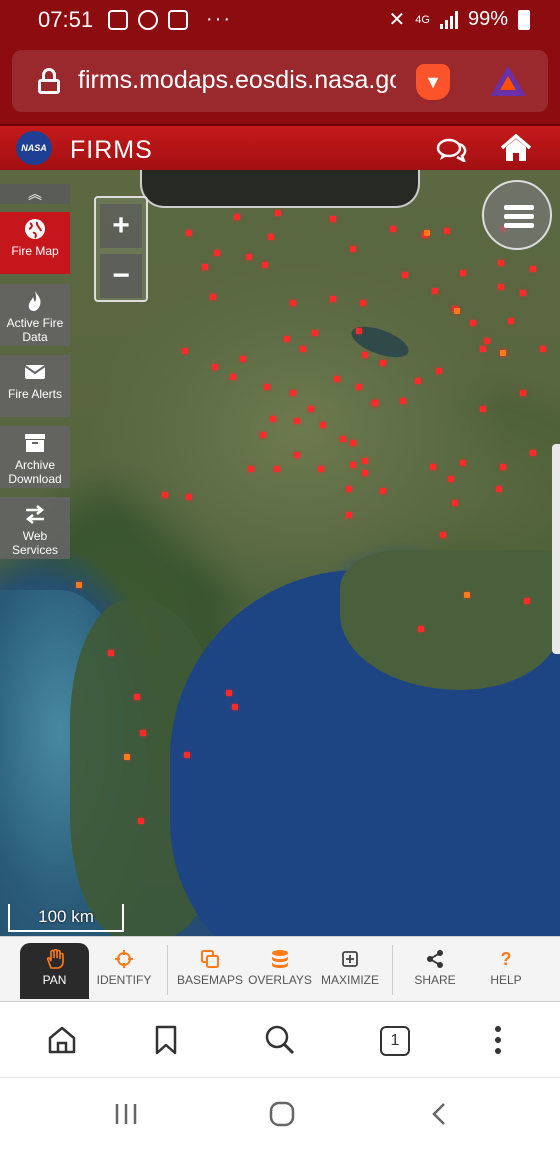  Describe the element at coordinates (280, 971) in the screenshot. I see `overlays-tool: OVERLAYS` at that location.